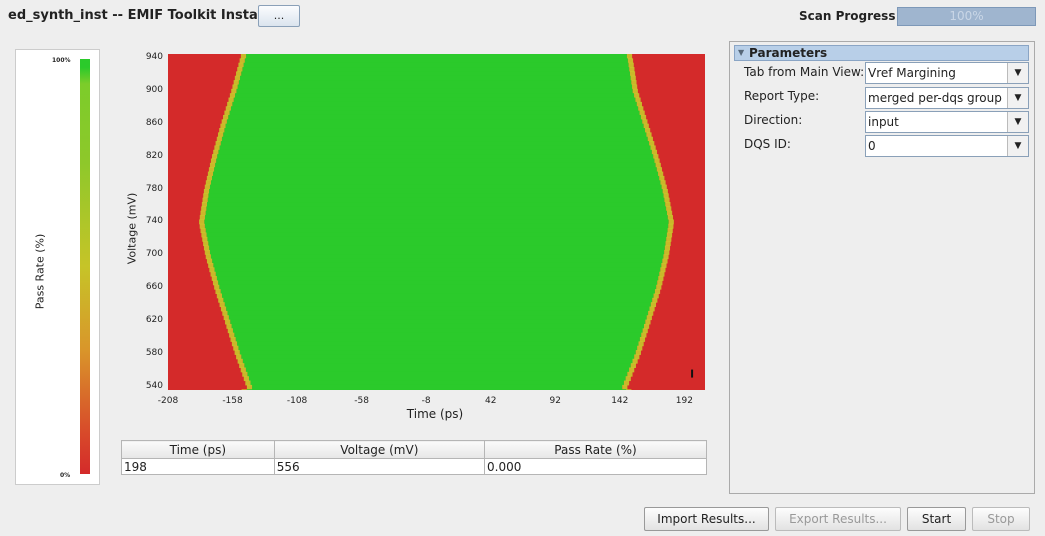 The height and width of the screenshot is (536, 1045). Describe the element at coordinates (741, 52) in the screenshot. I see `collapse-triangle-icon: ▼` at that location.